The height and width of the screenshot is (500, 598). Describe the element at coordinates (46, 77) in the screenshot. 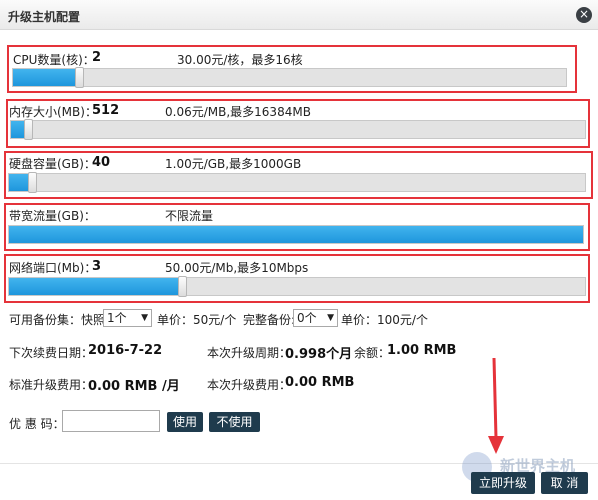

I see `cpu-slider-fill` at that location.